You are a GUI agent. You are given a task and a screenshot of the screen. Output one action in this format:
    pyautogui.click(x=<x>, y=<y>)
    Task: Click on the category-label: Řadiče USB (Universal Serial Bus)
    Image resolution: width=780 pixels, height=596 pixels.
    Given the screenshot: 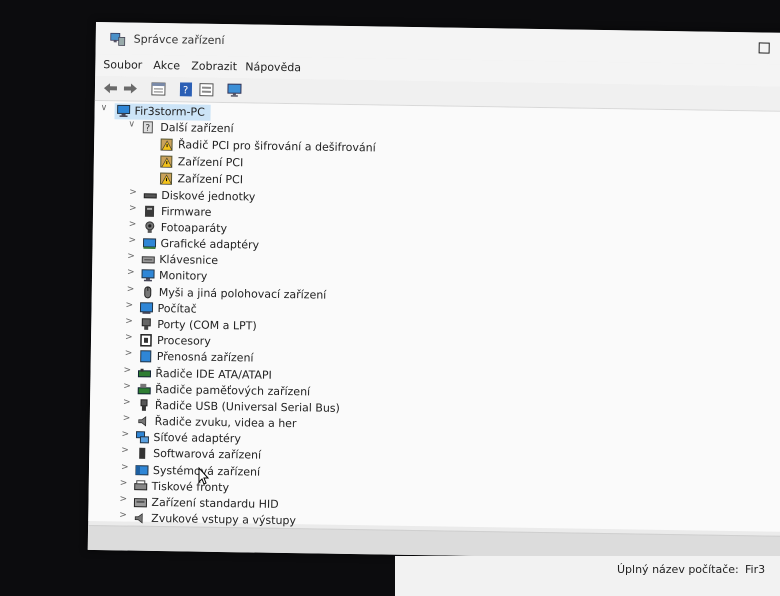 What is the action you would take?
    pyautogui.click(x=247, y=407)
    